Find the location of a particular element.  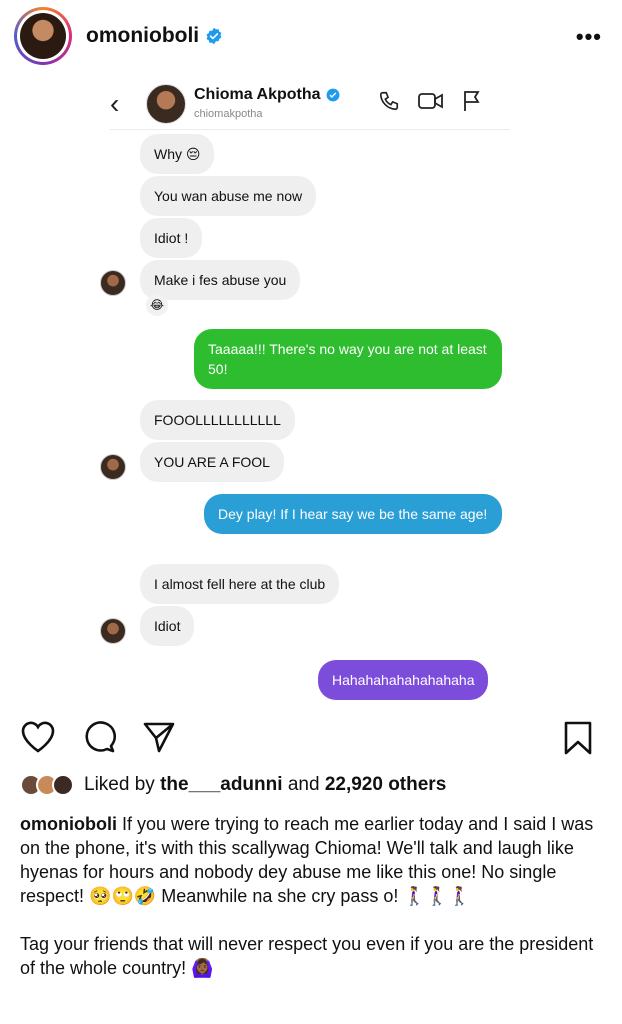

reaction-emoji: 😂 is located at coordinates (157, 305).